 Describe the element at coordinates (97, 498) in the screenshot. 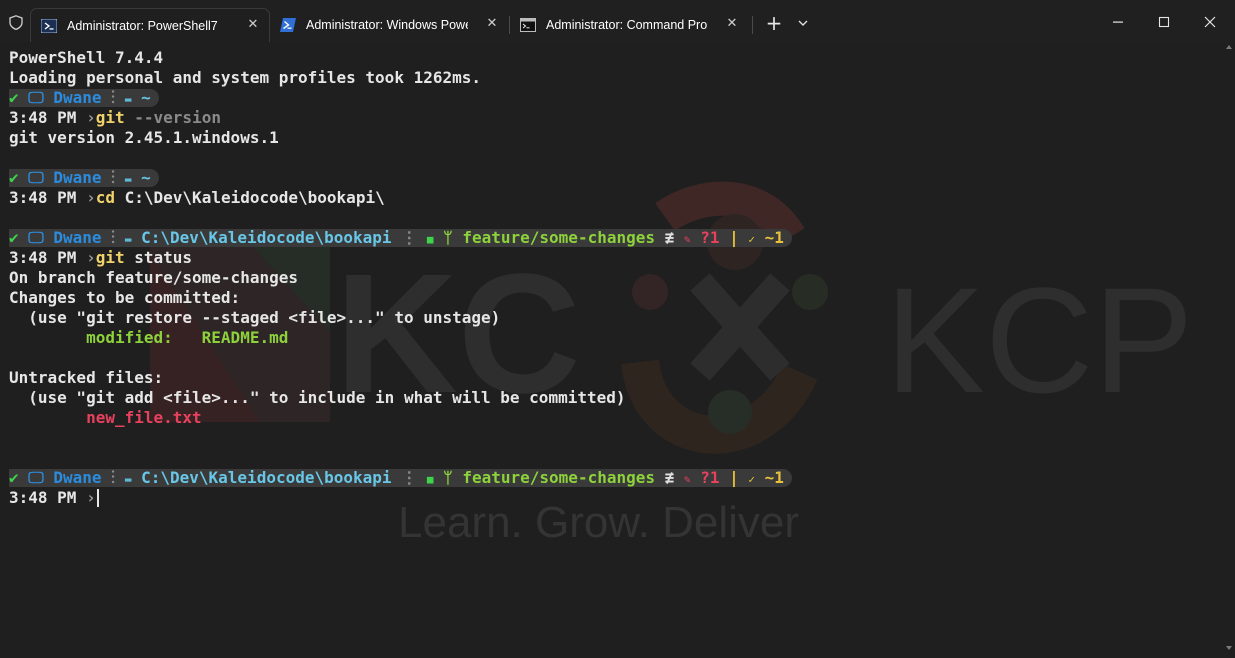

I see `text-cursor` at that location.